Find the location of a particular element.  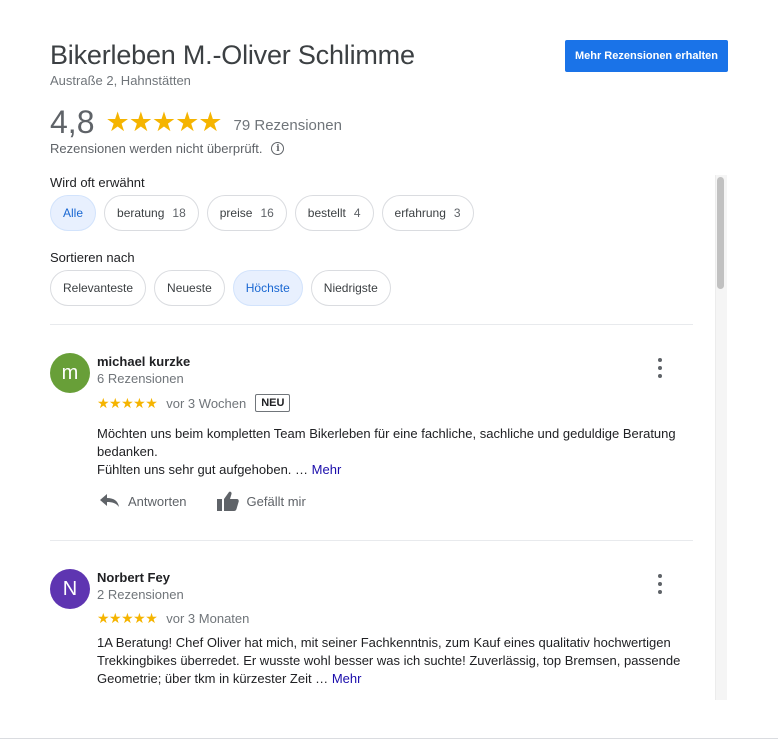

rating-value: 4,8 is located at coordinates (72, 122).